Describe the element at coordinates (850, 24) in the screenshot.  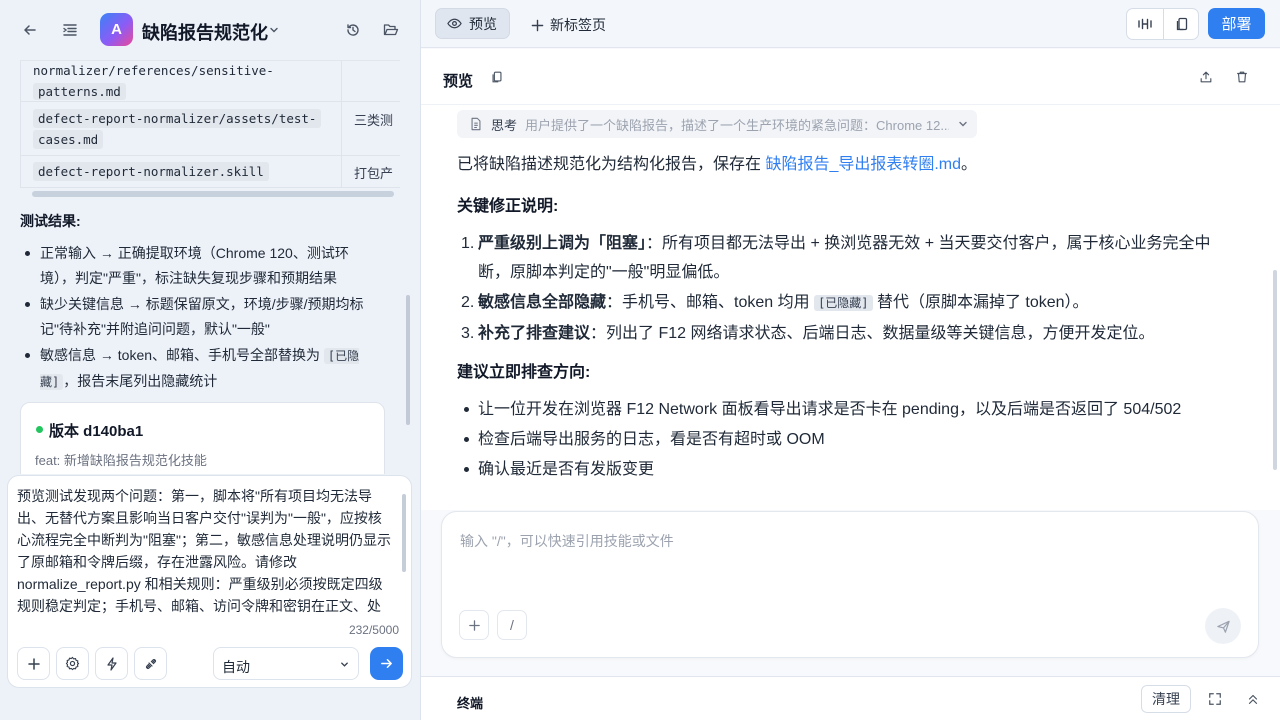
I see `top-bar: 预览 新标签页 部署` at that location.